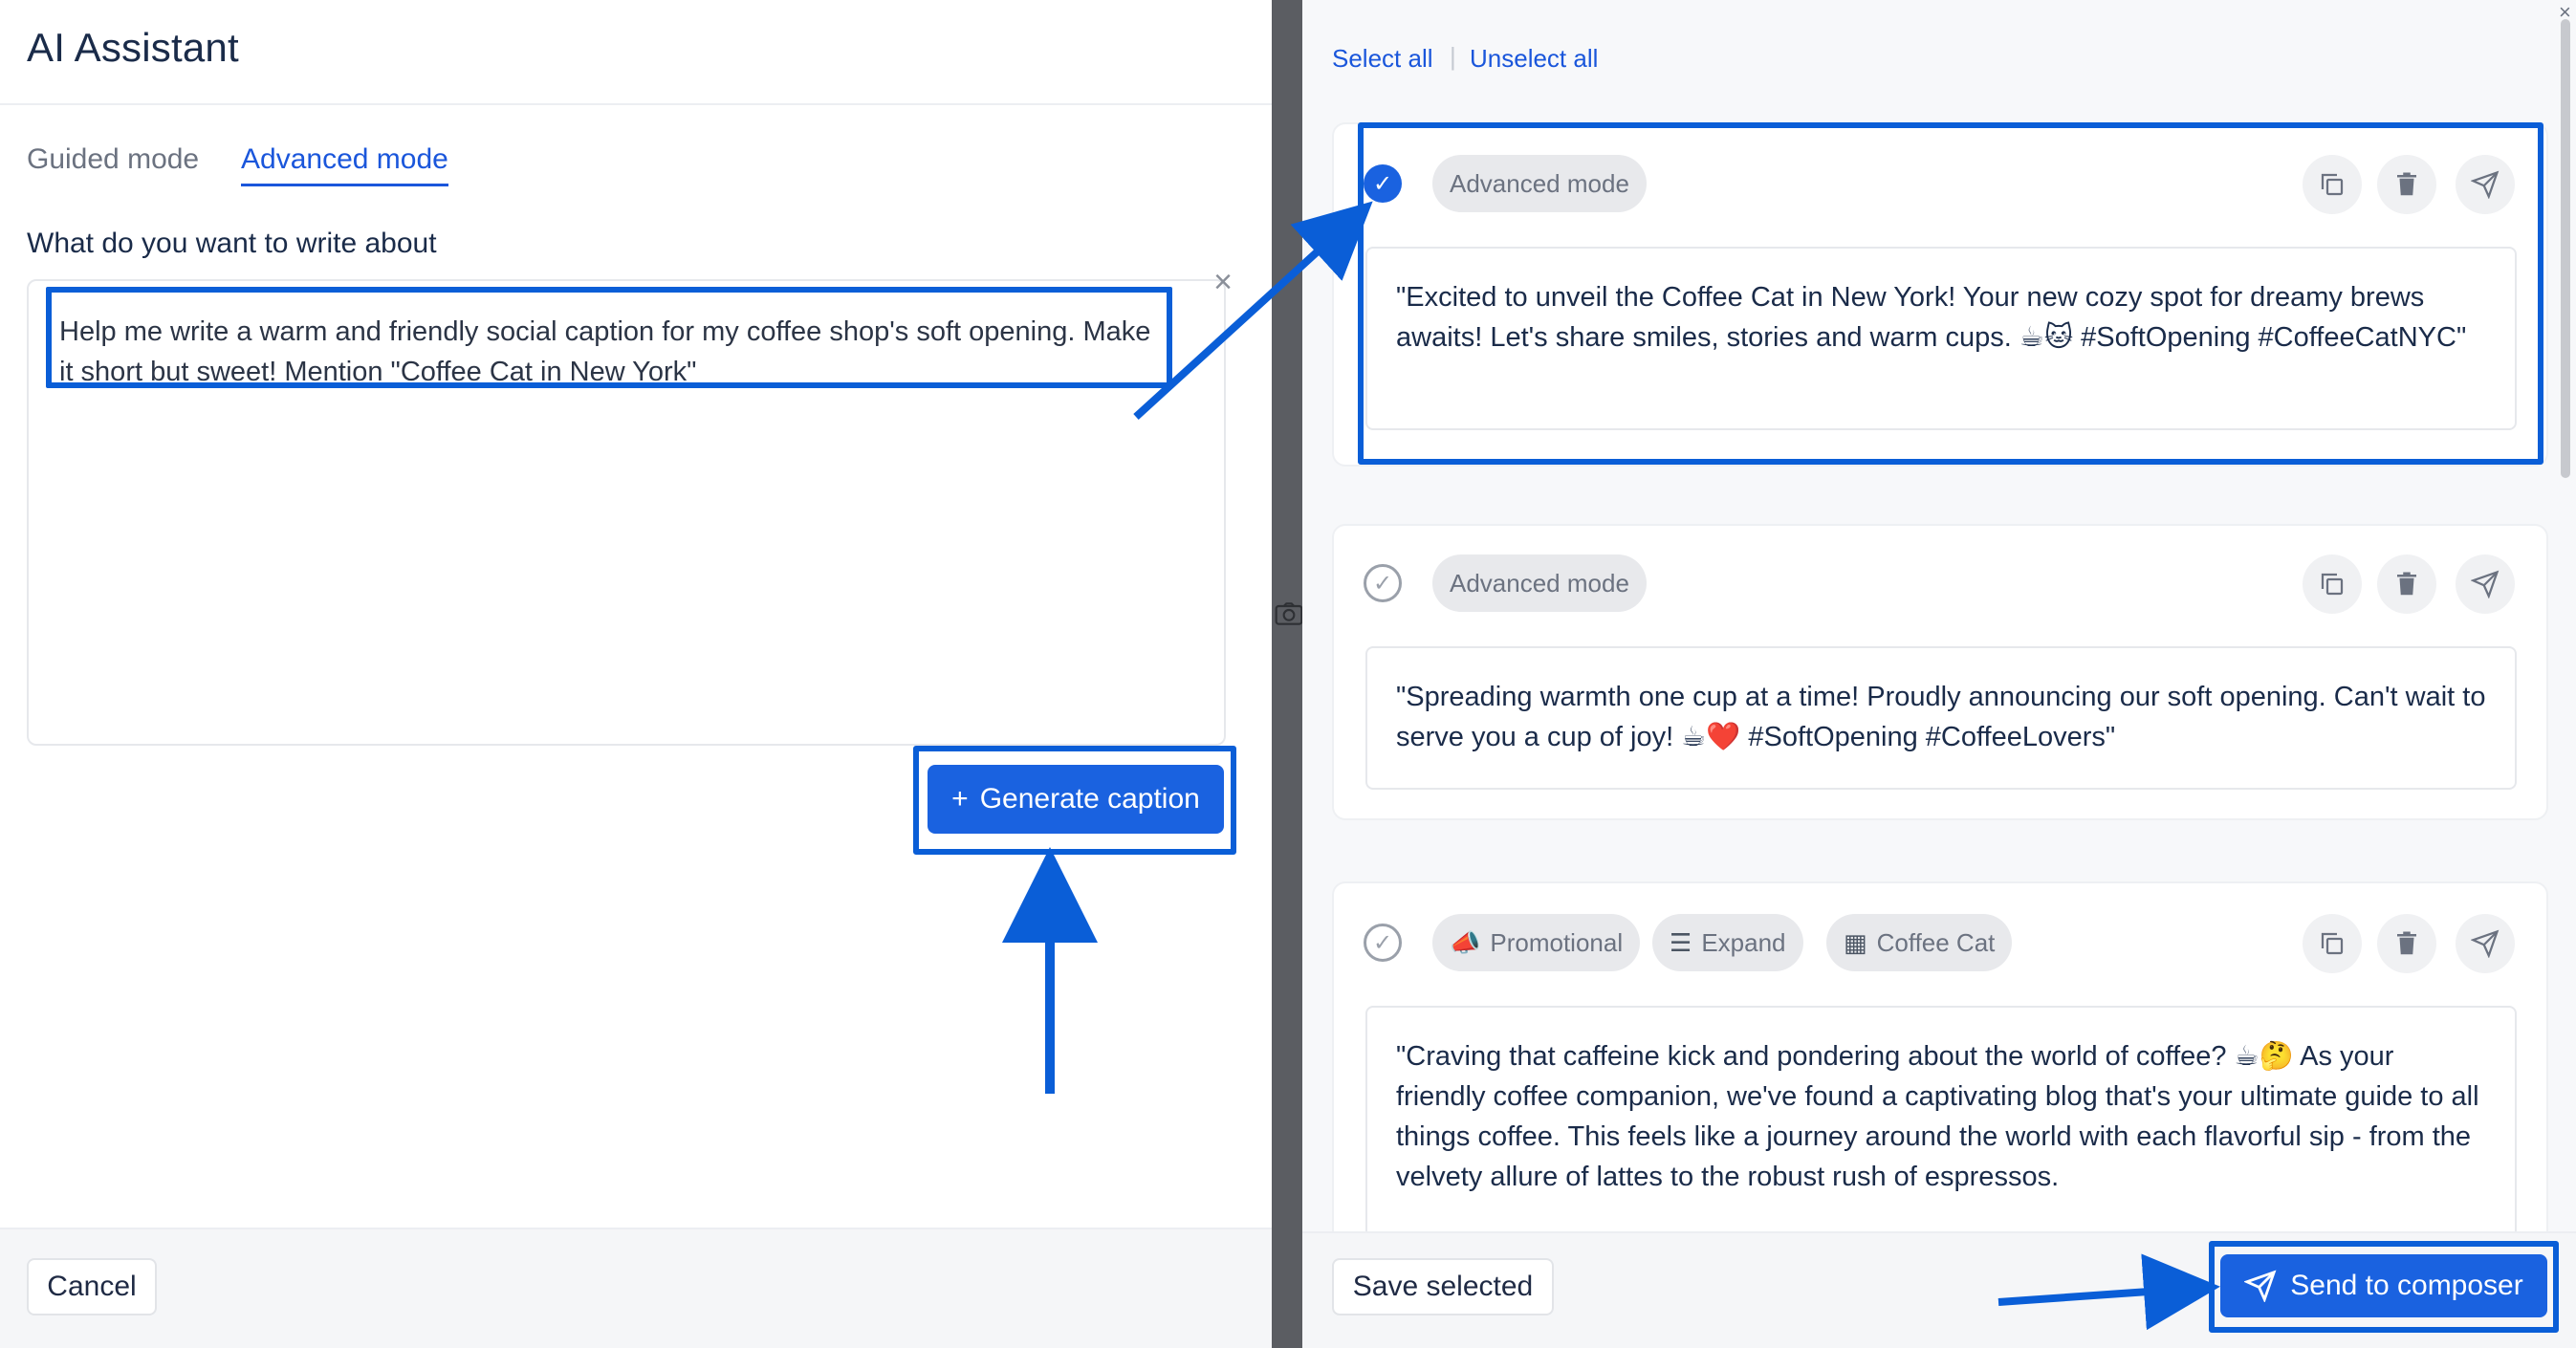 The image size is (2576, 1348). I want to click on tag-chip: 📣 Promotional, so click(1536, 942).